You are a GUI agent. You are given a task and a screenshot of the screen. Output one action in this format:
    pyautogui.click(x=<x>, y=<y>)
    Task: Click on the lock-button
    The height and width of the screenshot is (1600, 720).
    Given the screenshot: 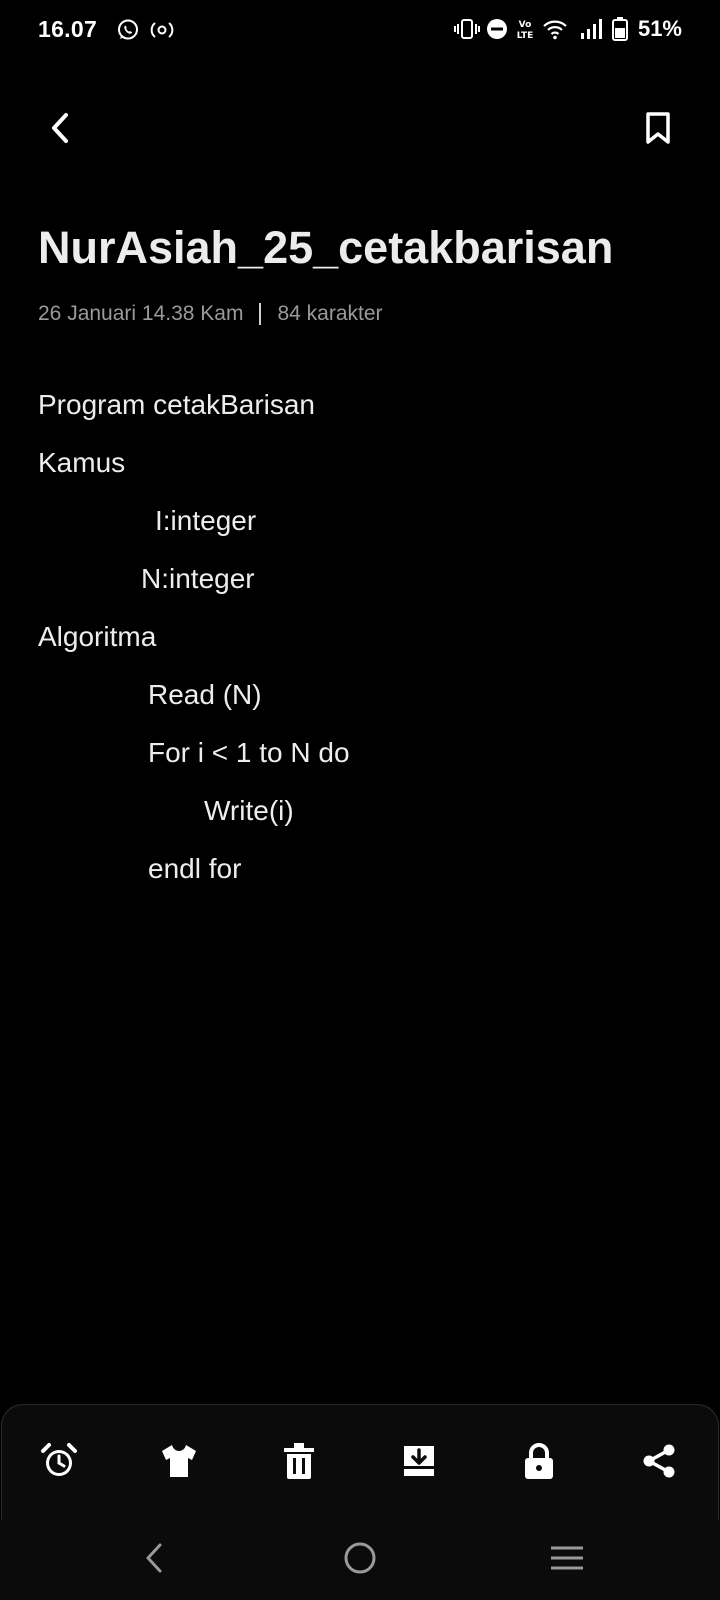 What is the action you would take?
    pyautogui.click(x=539, y=1463)
    